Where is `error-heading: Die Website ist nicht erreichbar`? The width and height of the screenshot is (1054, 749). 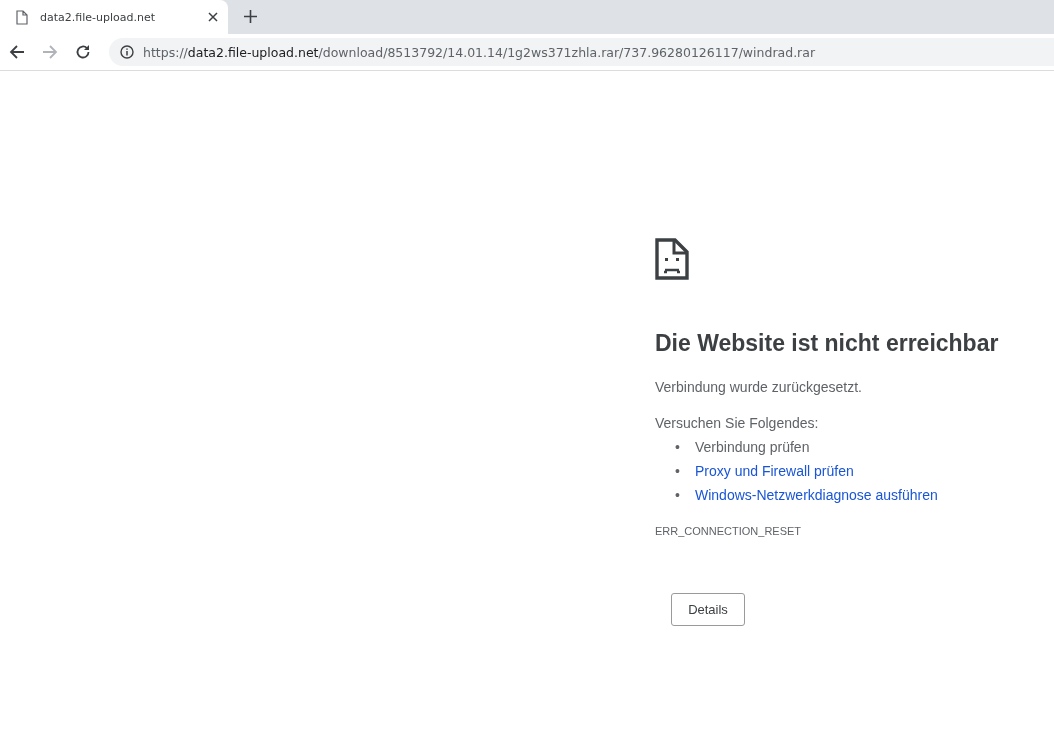
error-heading: Die Website ist nicht erreichbar is located at coordinates (827, 343).